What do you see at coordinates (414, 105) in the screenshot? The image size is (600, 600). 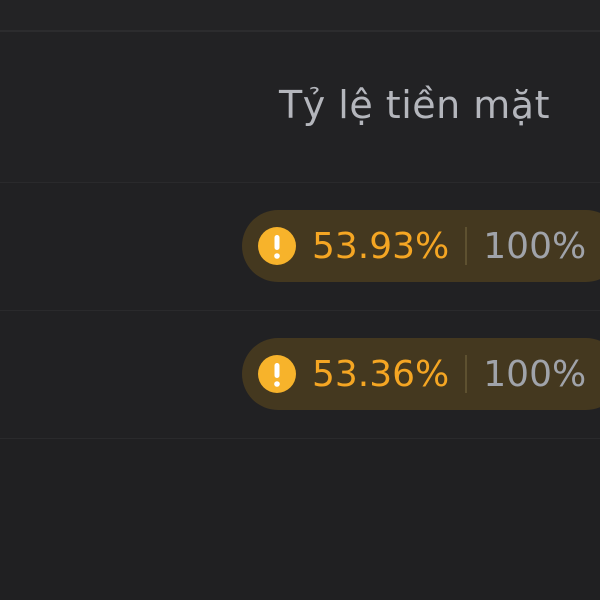 I see `column-header-cash-ratio: Tỷ lệ tiền mặt` at bounding box center [414, 105].